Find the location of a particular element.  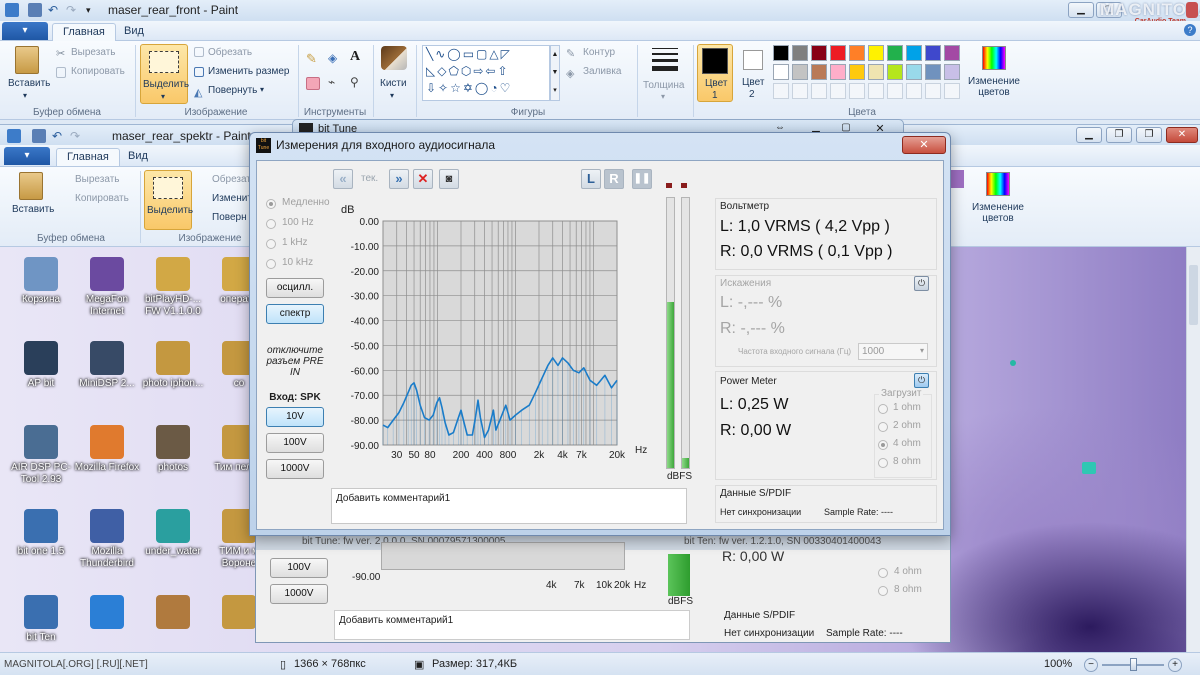

desktop-icon: AP bit is located at coordinates (41, 365).